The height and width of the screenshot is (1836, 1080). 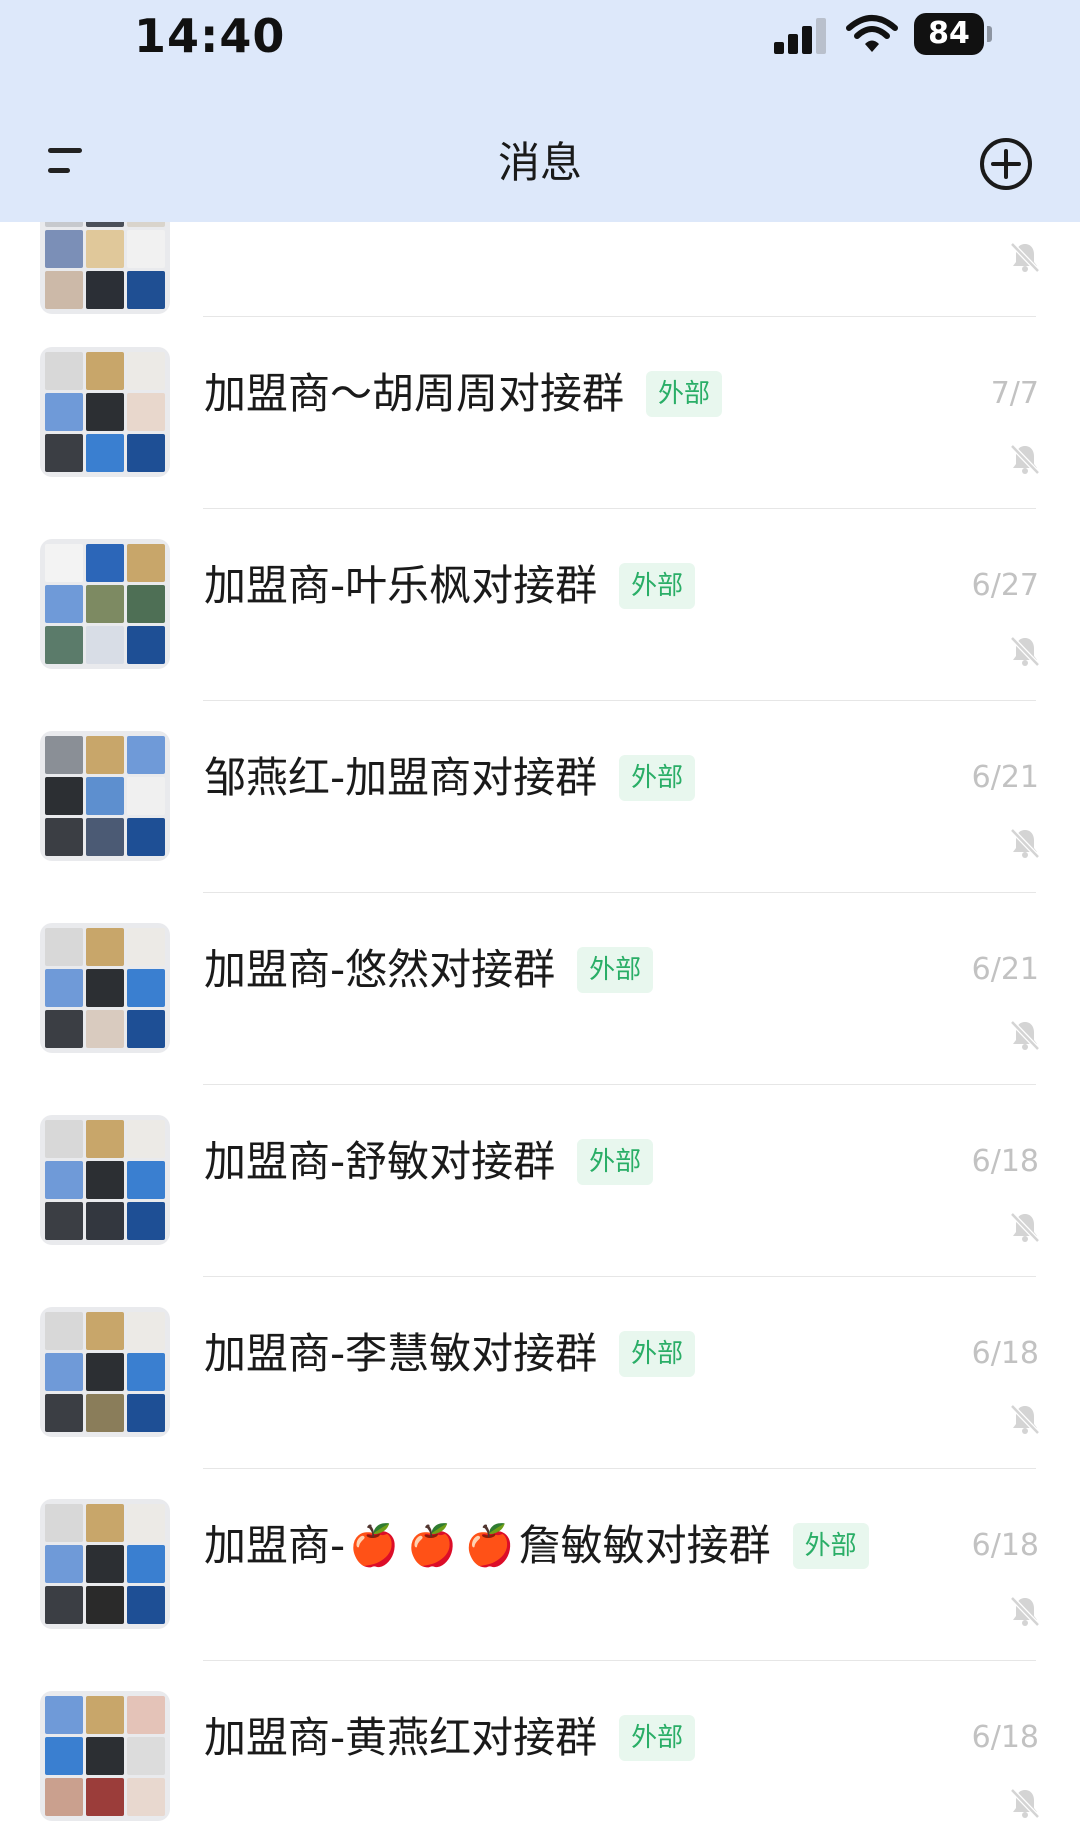 I want to click on chat-title: 加盟商-李慧敏对接群 外部, so click(x=450, y=1354).